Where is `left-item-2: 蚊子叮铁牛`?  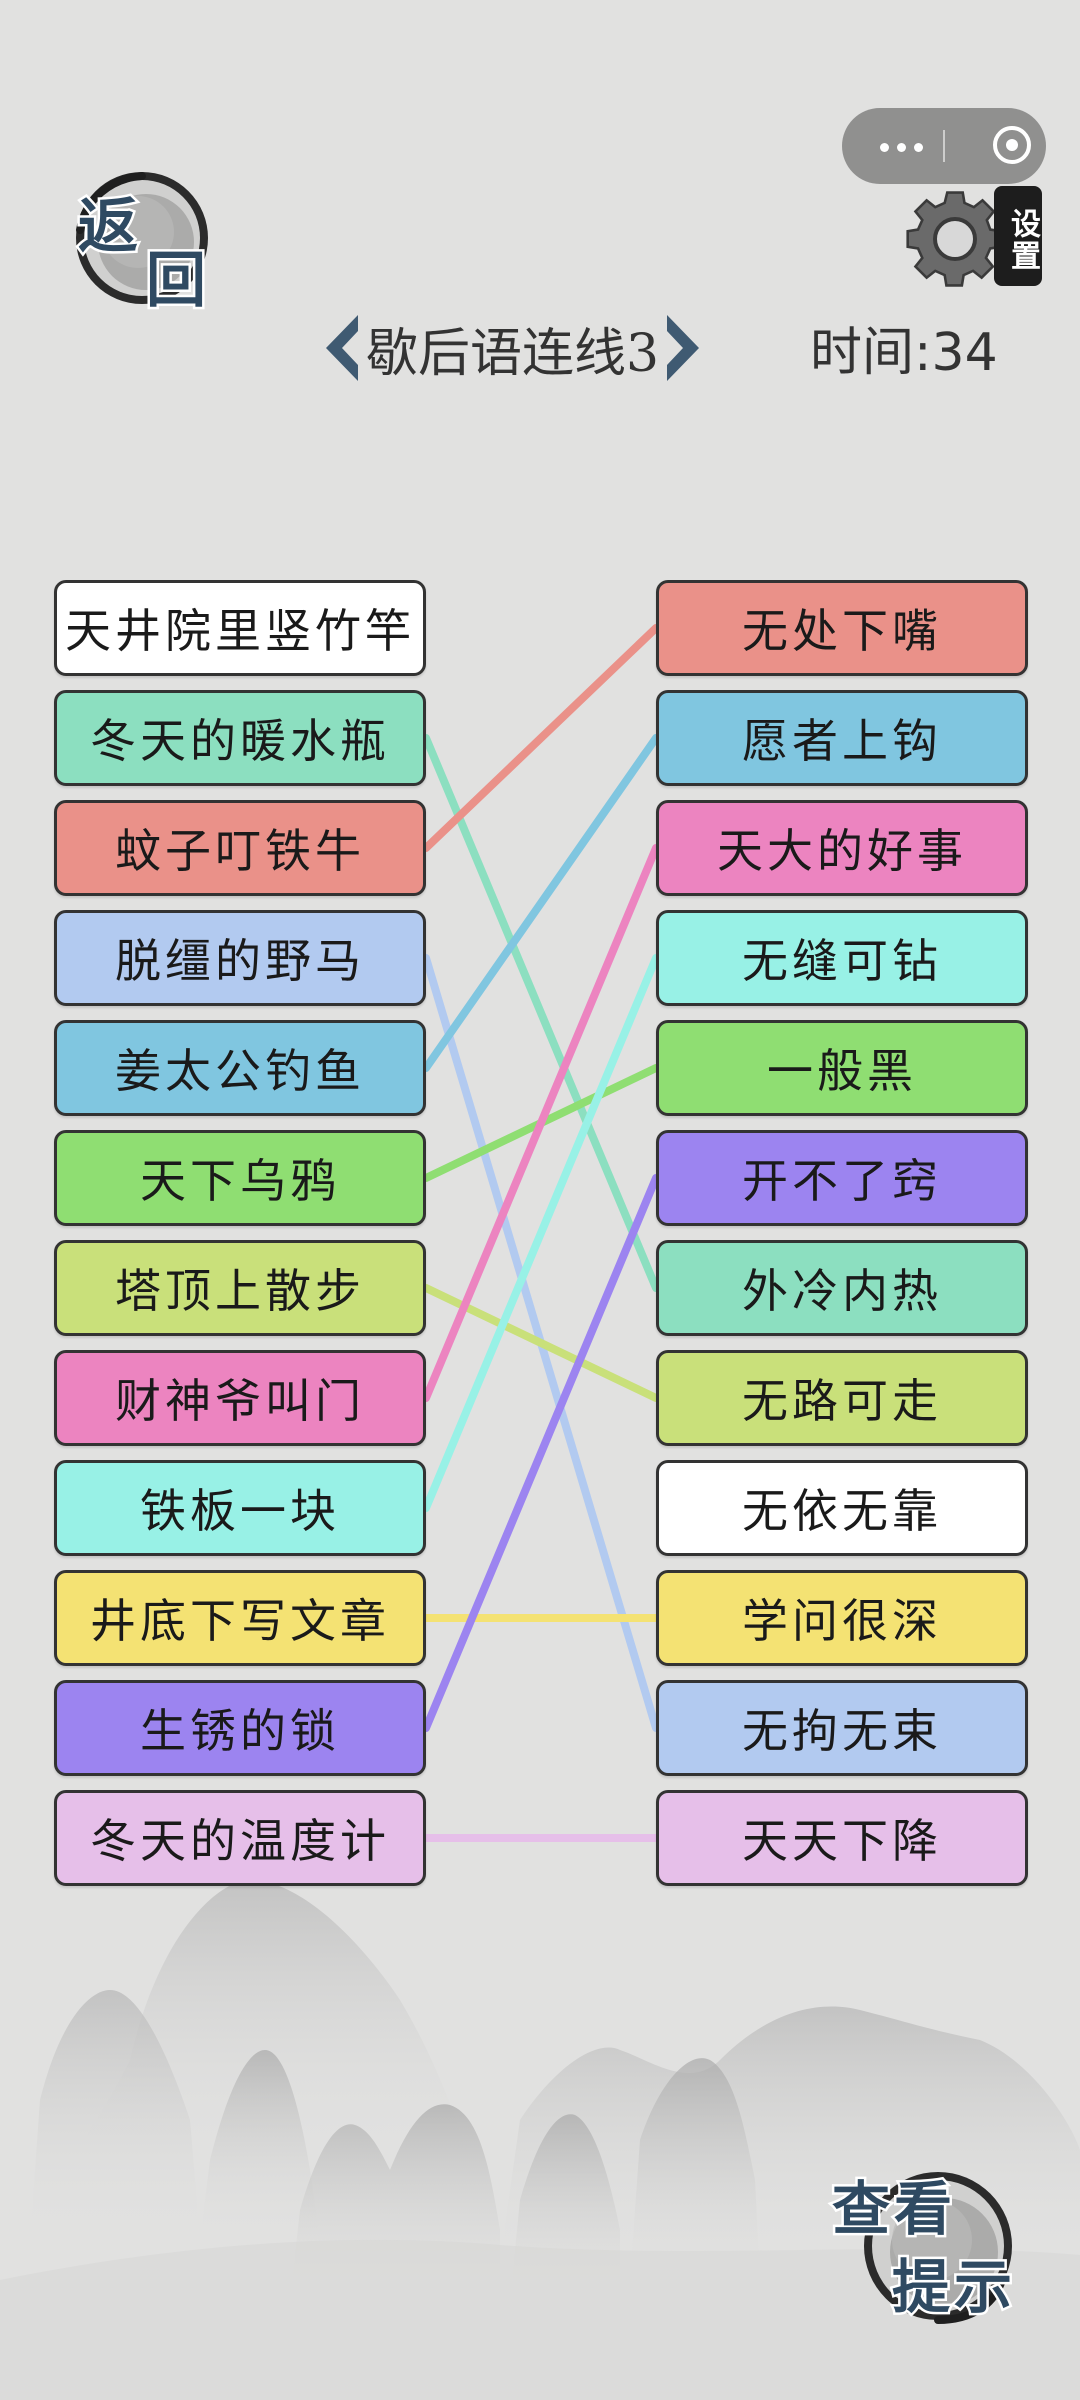
left-item-2: 蚊子叮铁牛 is located at coordinates (240, 848).